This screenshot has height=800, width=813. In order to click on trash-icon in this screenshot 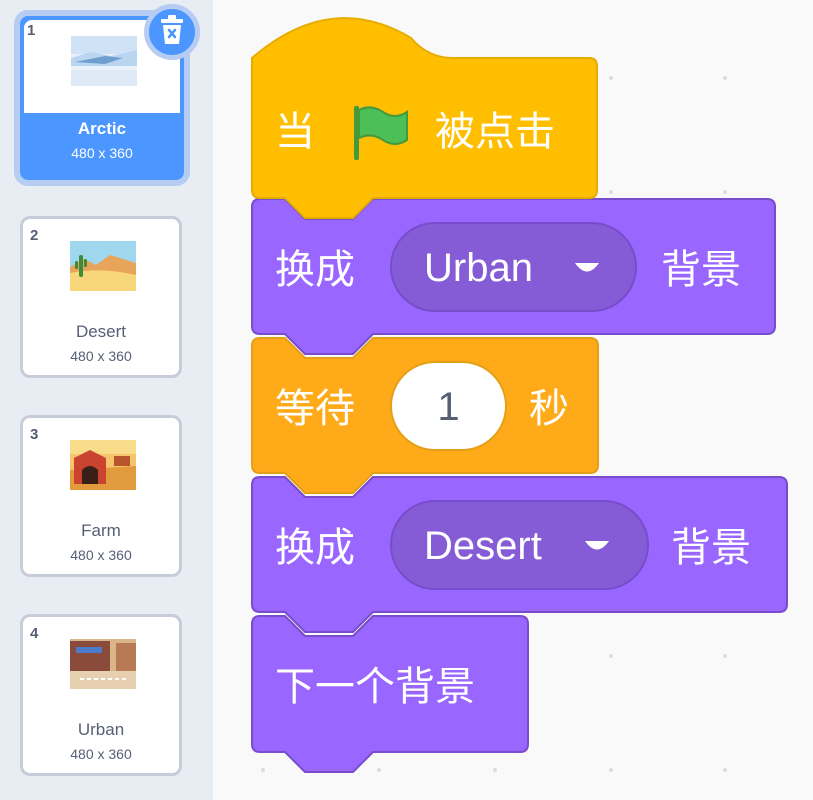, I will do `click(172, 32)`.